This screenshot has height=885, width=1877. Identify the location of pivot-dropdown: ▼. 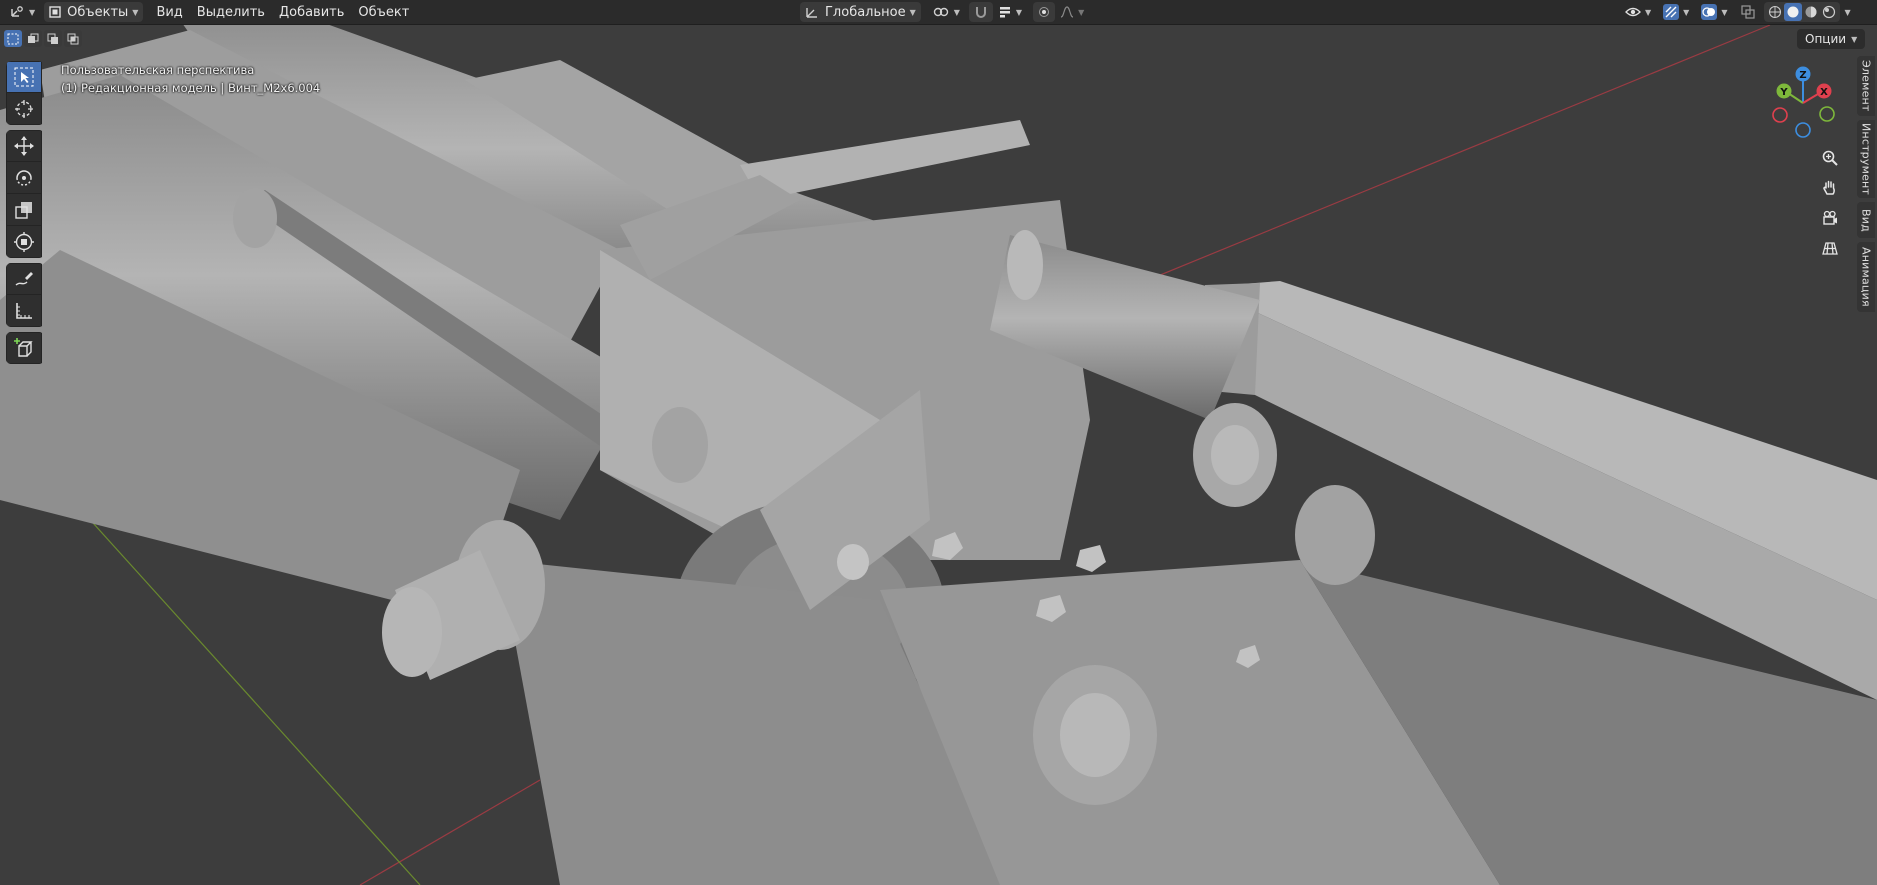
(946, 12).